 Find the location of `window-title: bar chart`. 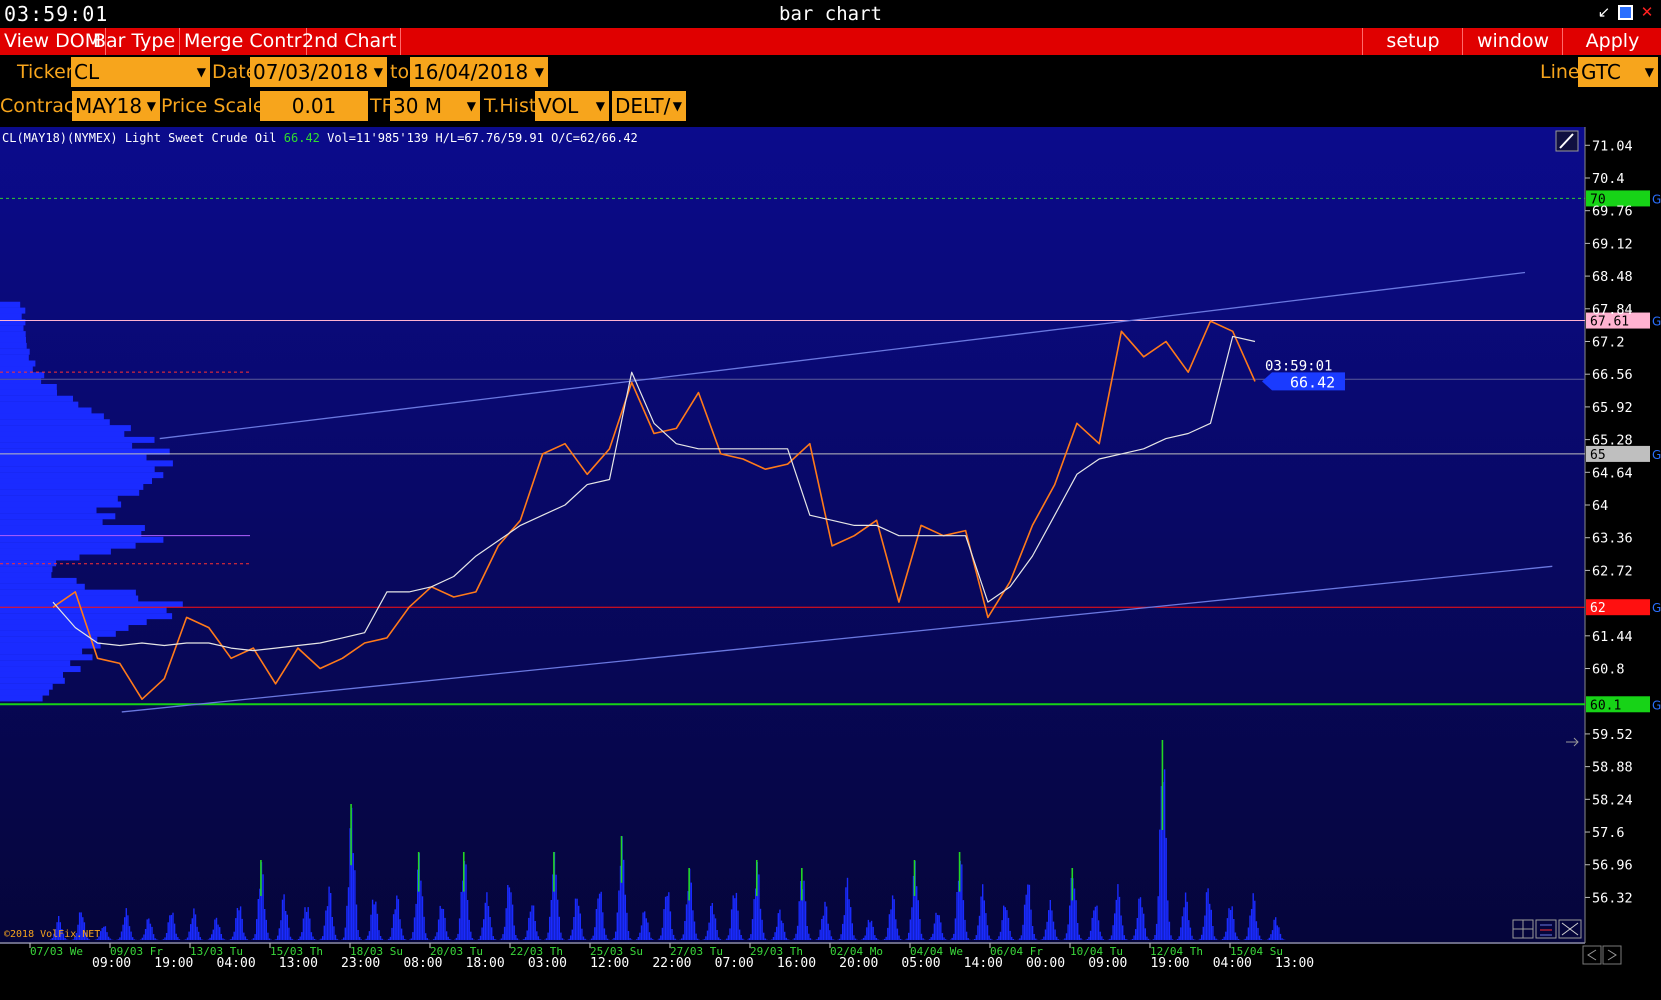

window-title: bar chart is located at coordinates (830, 14).